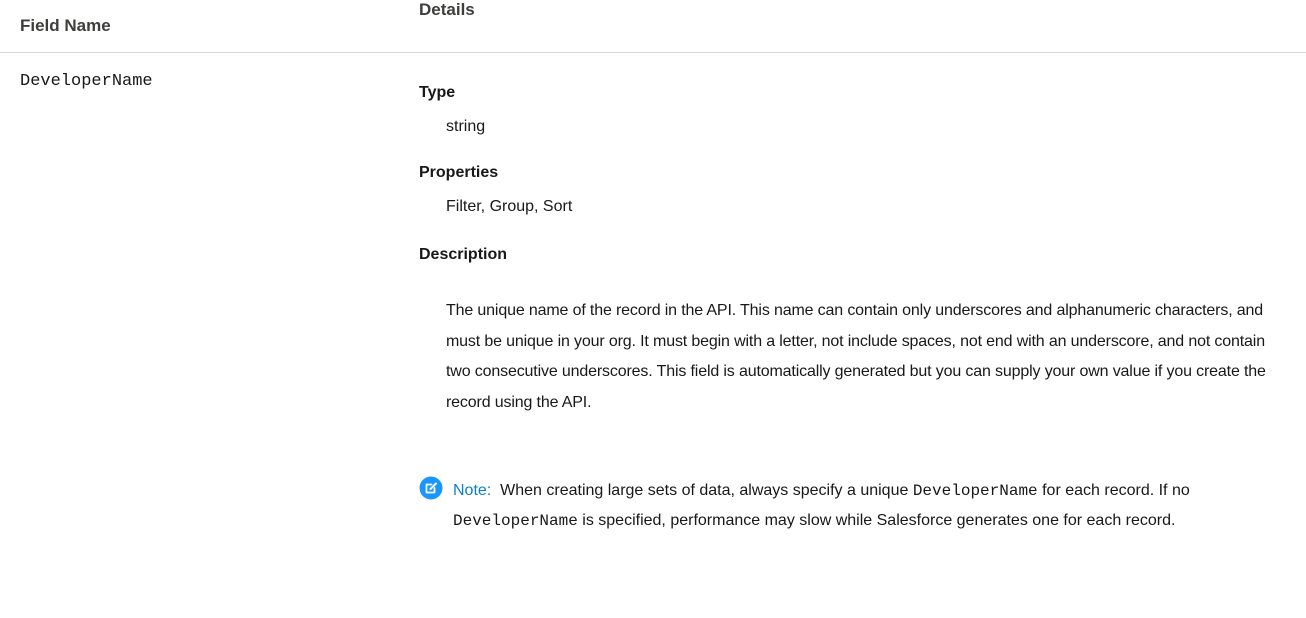 The height and width of the screenshot is (618, 1306). I want to click on table-header-row: Field Name Details, so click(653, 26).